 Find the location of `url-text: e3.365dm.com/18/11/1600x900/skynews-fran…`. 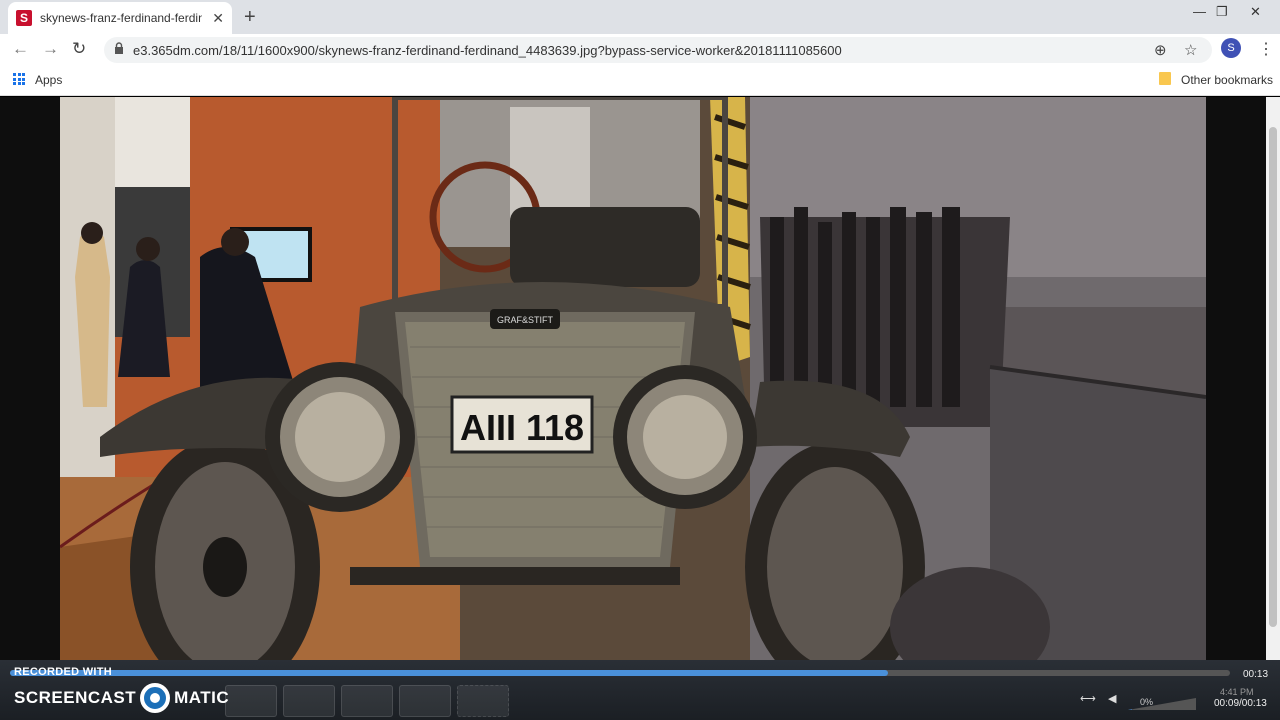

url-text: e3.365dm.com/18/11/1600x900/skynews-fran… is located at coordinates (487, 50).